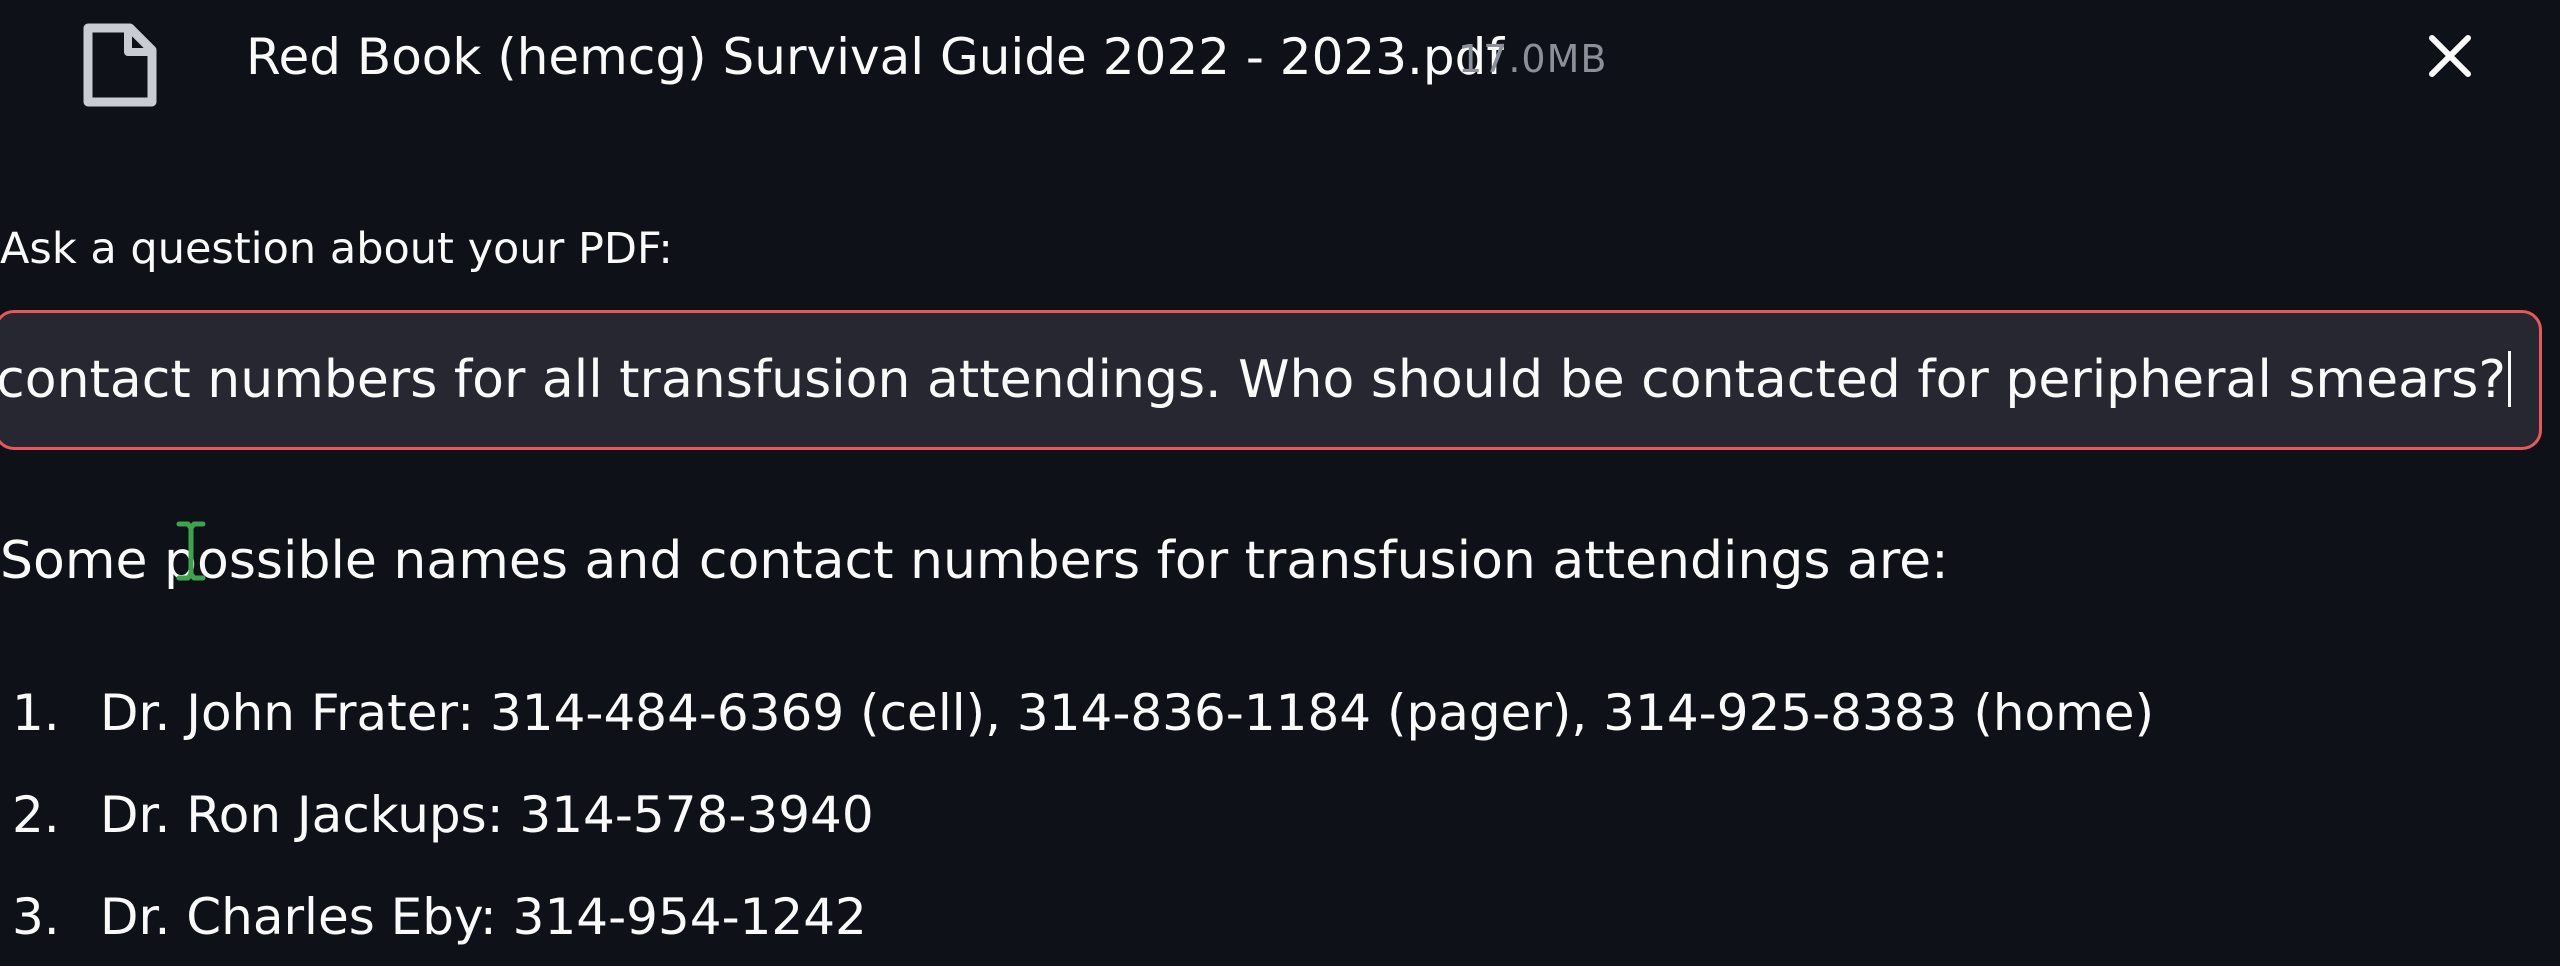  Describe the element at coordinates (191, 551) in the screenshot. I see `text-cursor-icon` at that location.